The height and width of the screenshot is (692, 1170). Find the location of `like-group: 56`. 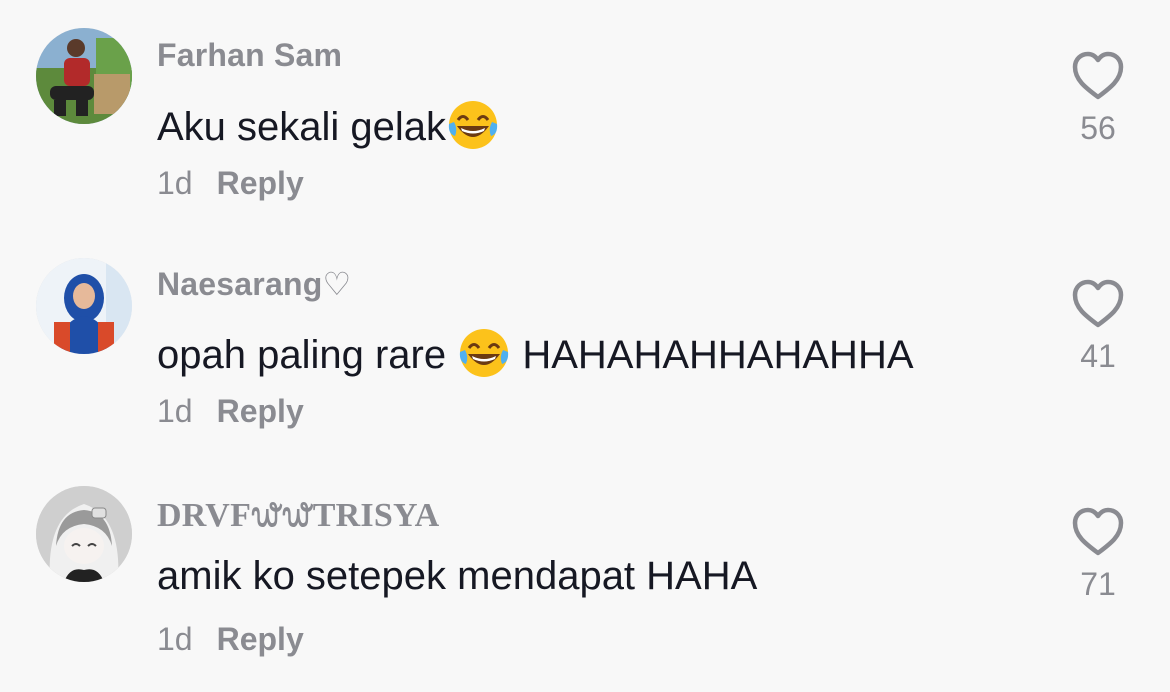

like-group: 56 is located at coordinates (1098, 98).